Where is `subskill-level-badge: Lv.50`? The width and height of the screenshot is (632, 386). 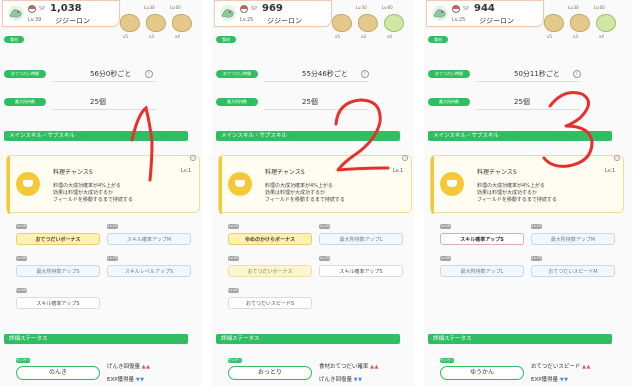 subskill-level-badge: Lv.50 is located at coordinates (21, 258).